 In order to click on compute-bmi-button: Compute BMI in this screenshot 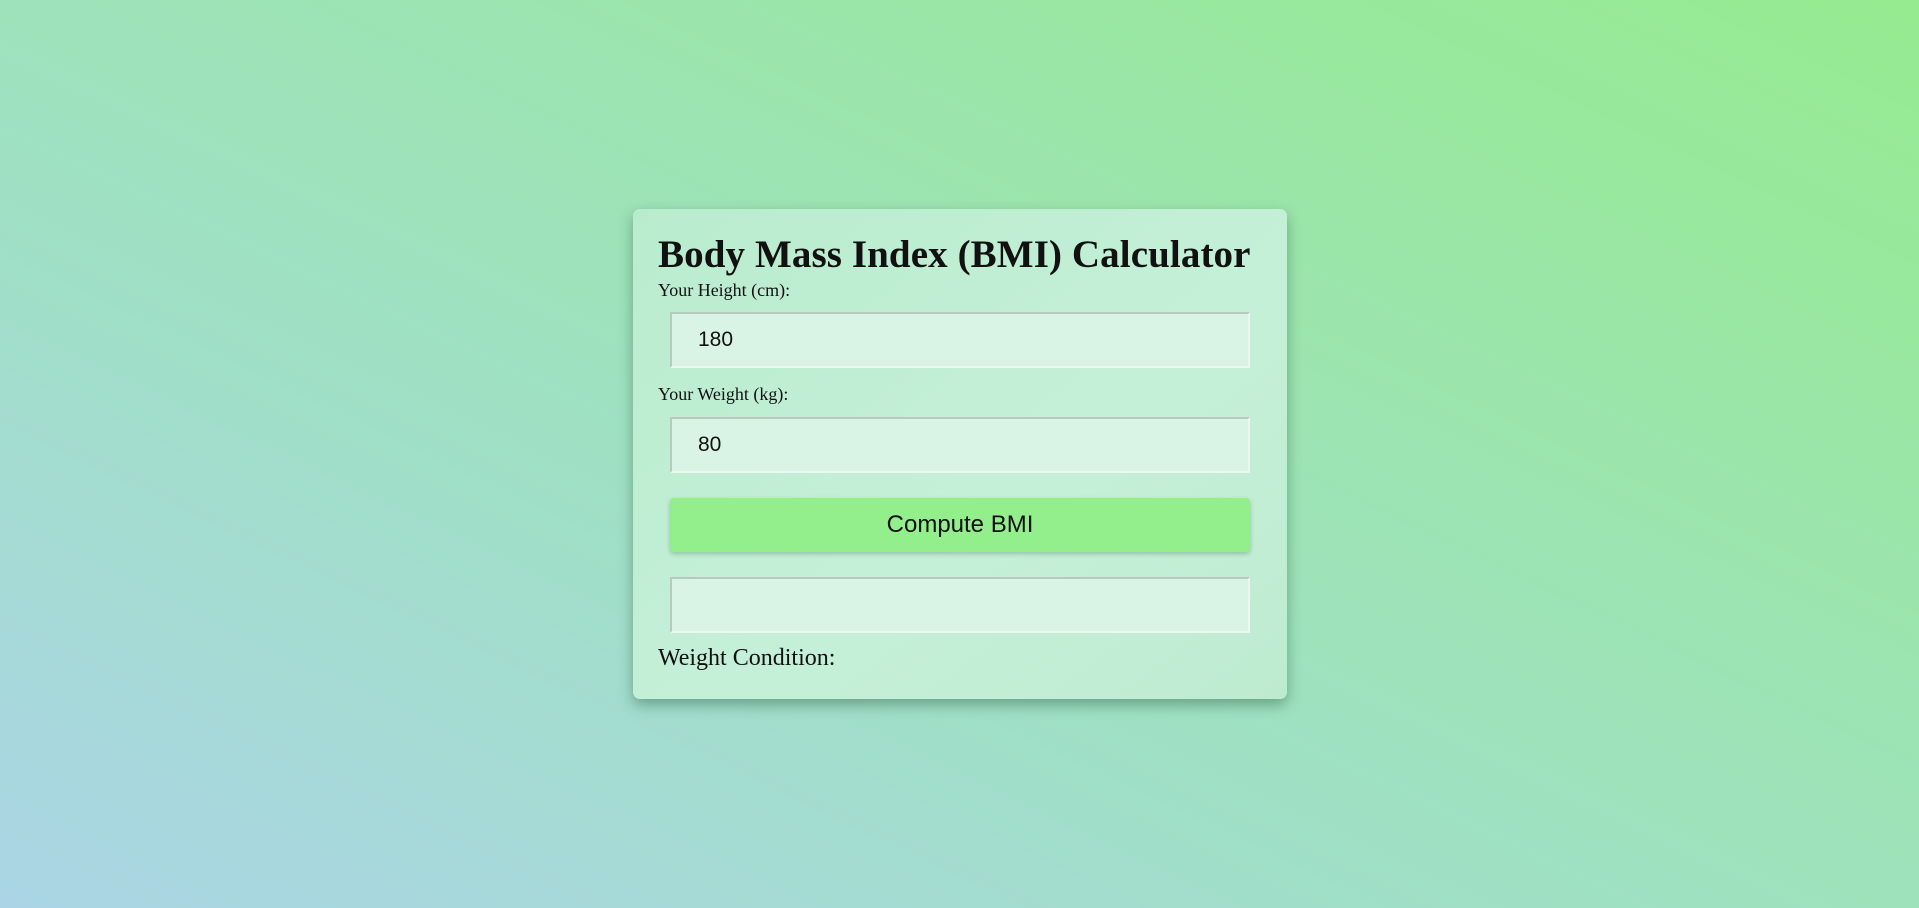, I will do `click(960, 525)`.